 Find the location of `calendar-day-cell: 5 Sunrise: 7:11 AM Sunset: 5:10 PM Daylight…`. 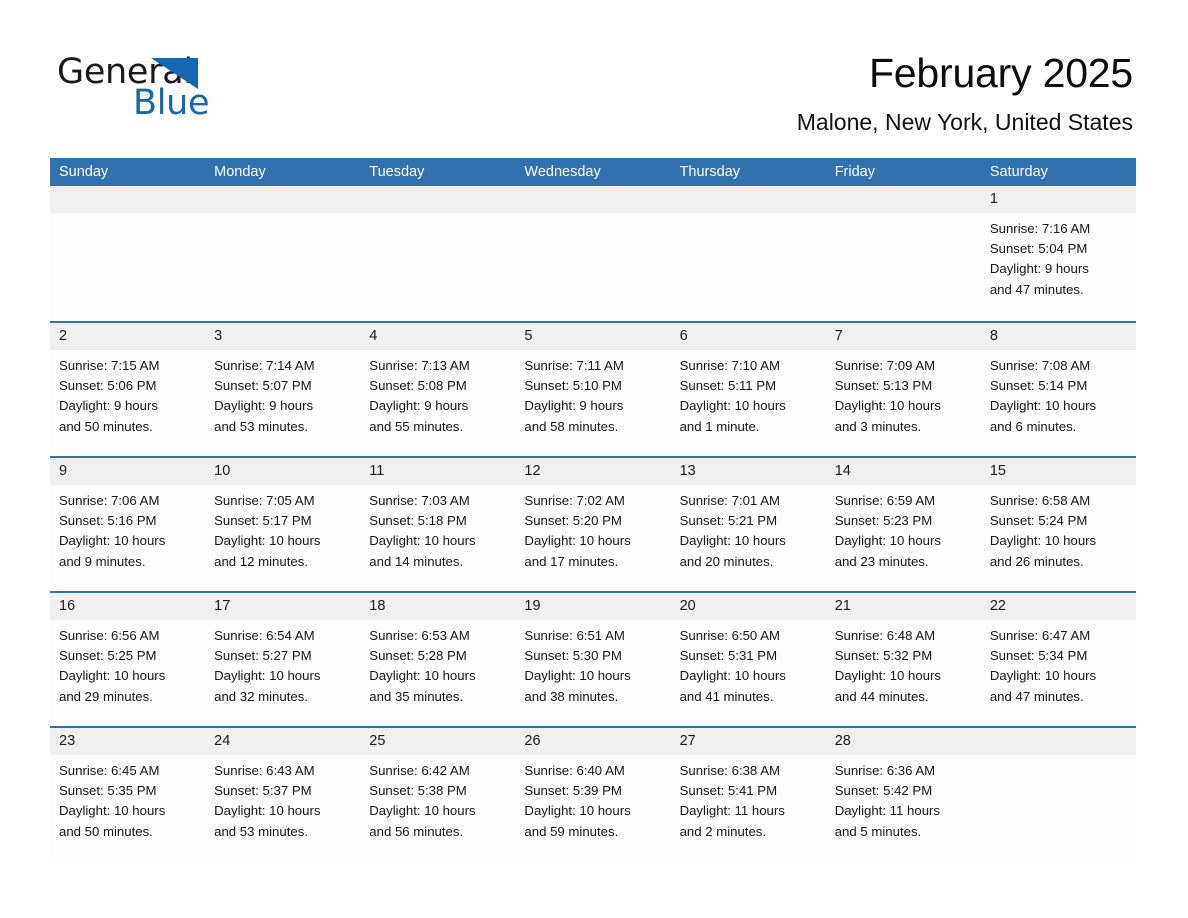

calendar-day-cell: 5 Sunrise: 7:11 AM Sunset: 5:10 PM Daylight… is located at coordinates (593, 389).